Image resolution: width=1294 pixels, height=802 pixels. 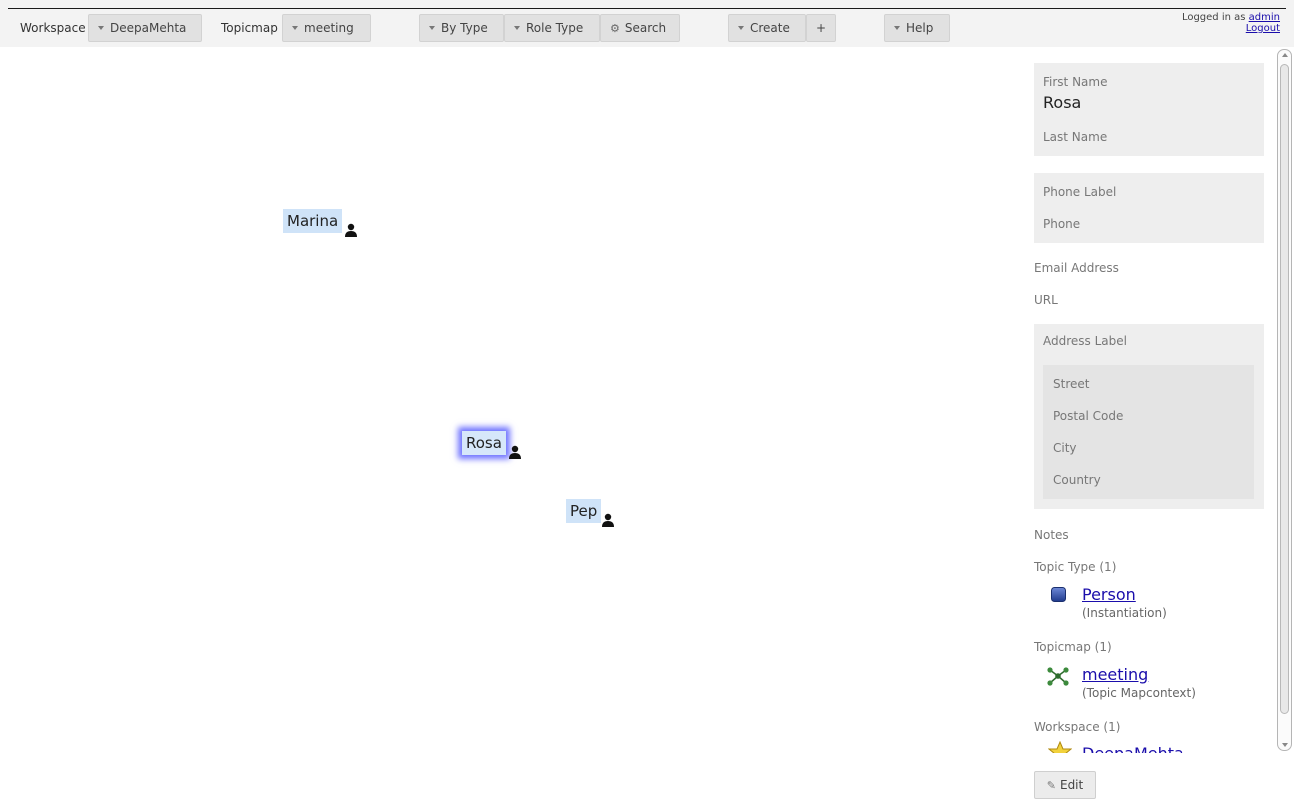 What do you see at coordinates (1085, 341) in the screenshot?
I see `address-label-label: Address Label` at bounding box center [1085, 341].